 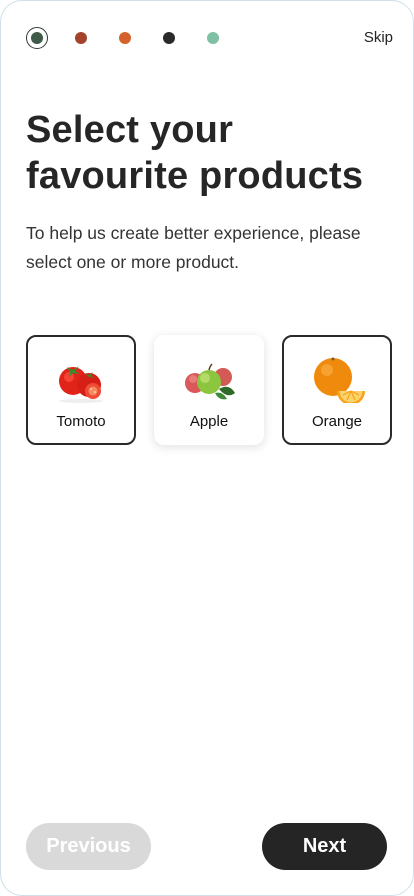 I want to click on orange-image, so click(x=339, y=380).